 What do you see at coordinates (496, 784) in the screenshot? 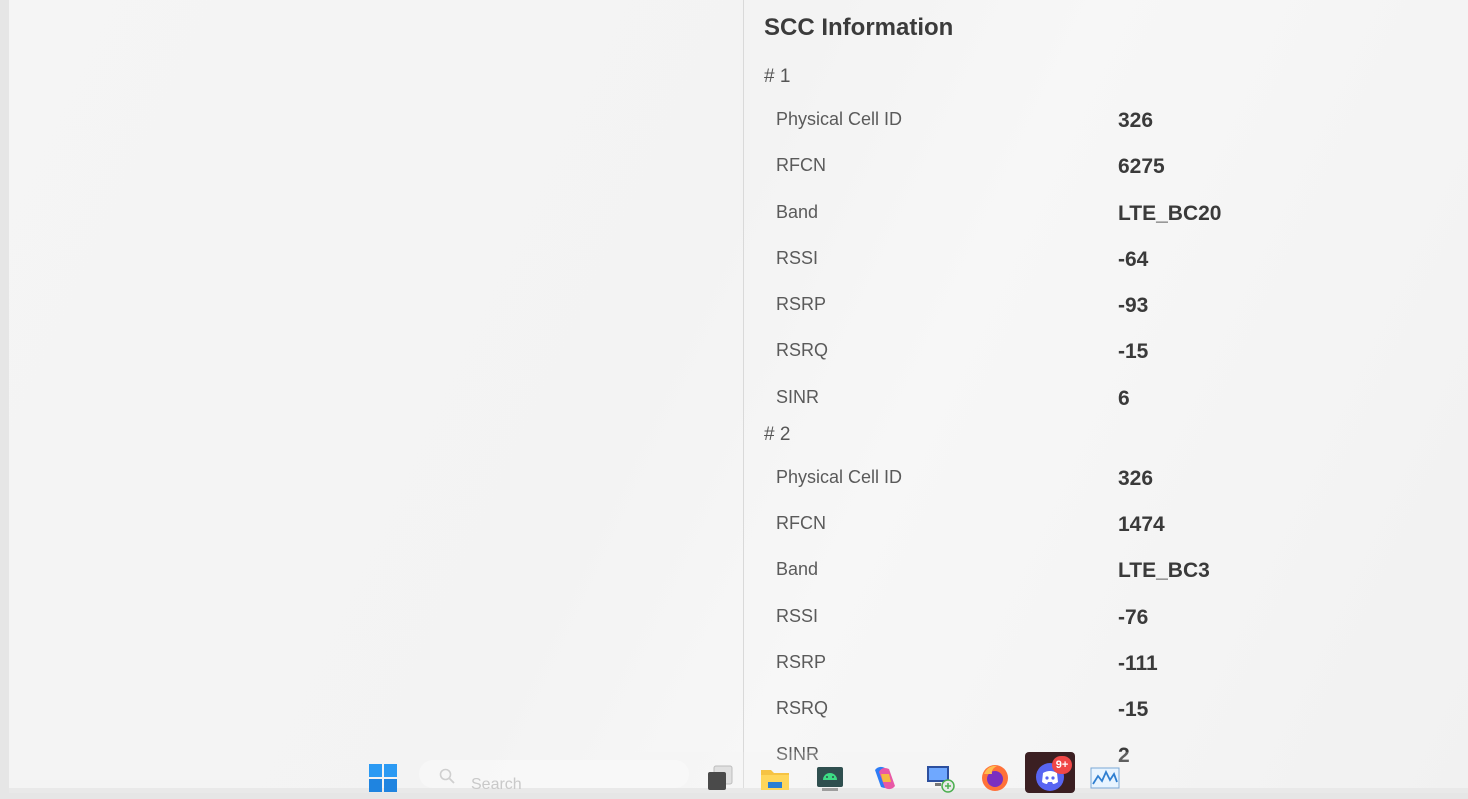
I see `search-placeholder: Search` at bounding box center [496, 784].